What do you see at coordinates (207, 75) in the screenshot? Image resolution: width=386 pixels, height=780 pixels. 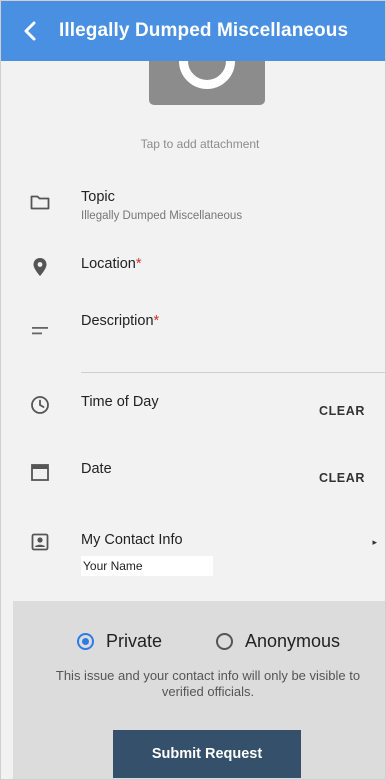 I see `camera-icon` at bounding box center [207, 75].